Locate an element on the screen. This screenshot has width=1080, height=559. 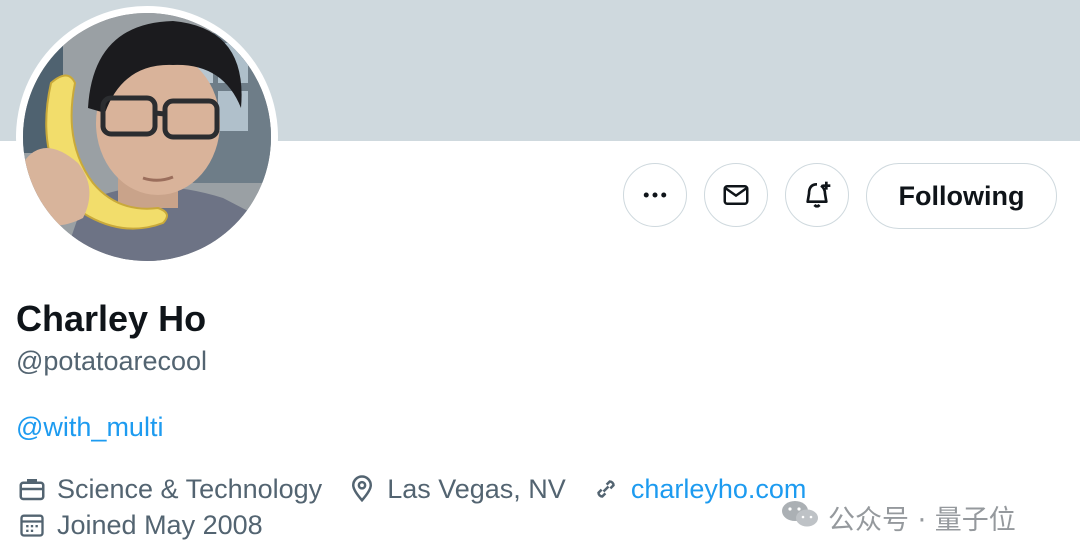
link-icon is located at coordinates (606, 489).